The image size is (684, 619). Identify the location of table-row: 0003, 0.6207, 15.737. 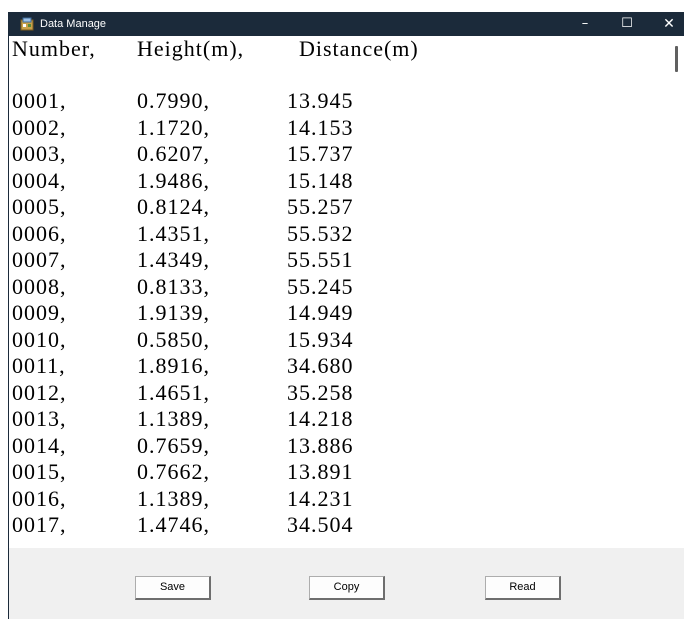
(329, 154).